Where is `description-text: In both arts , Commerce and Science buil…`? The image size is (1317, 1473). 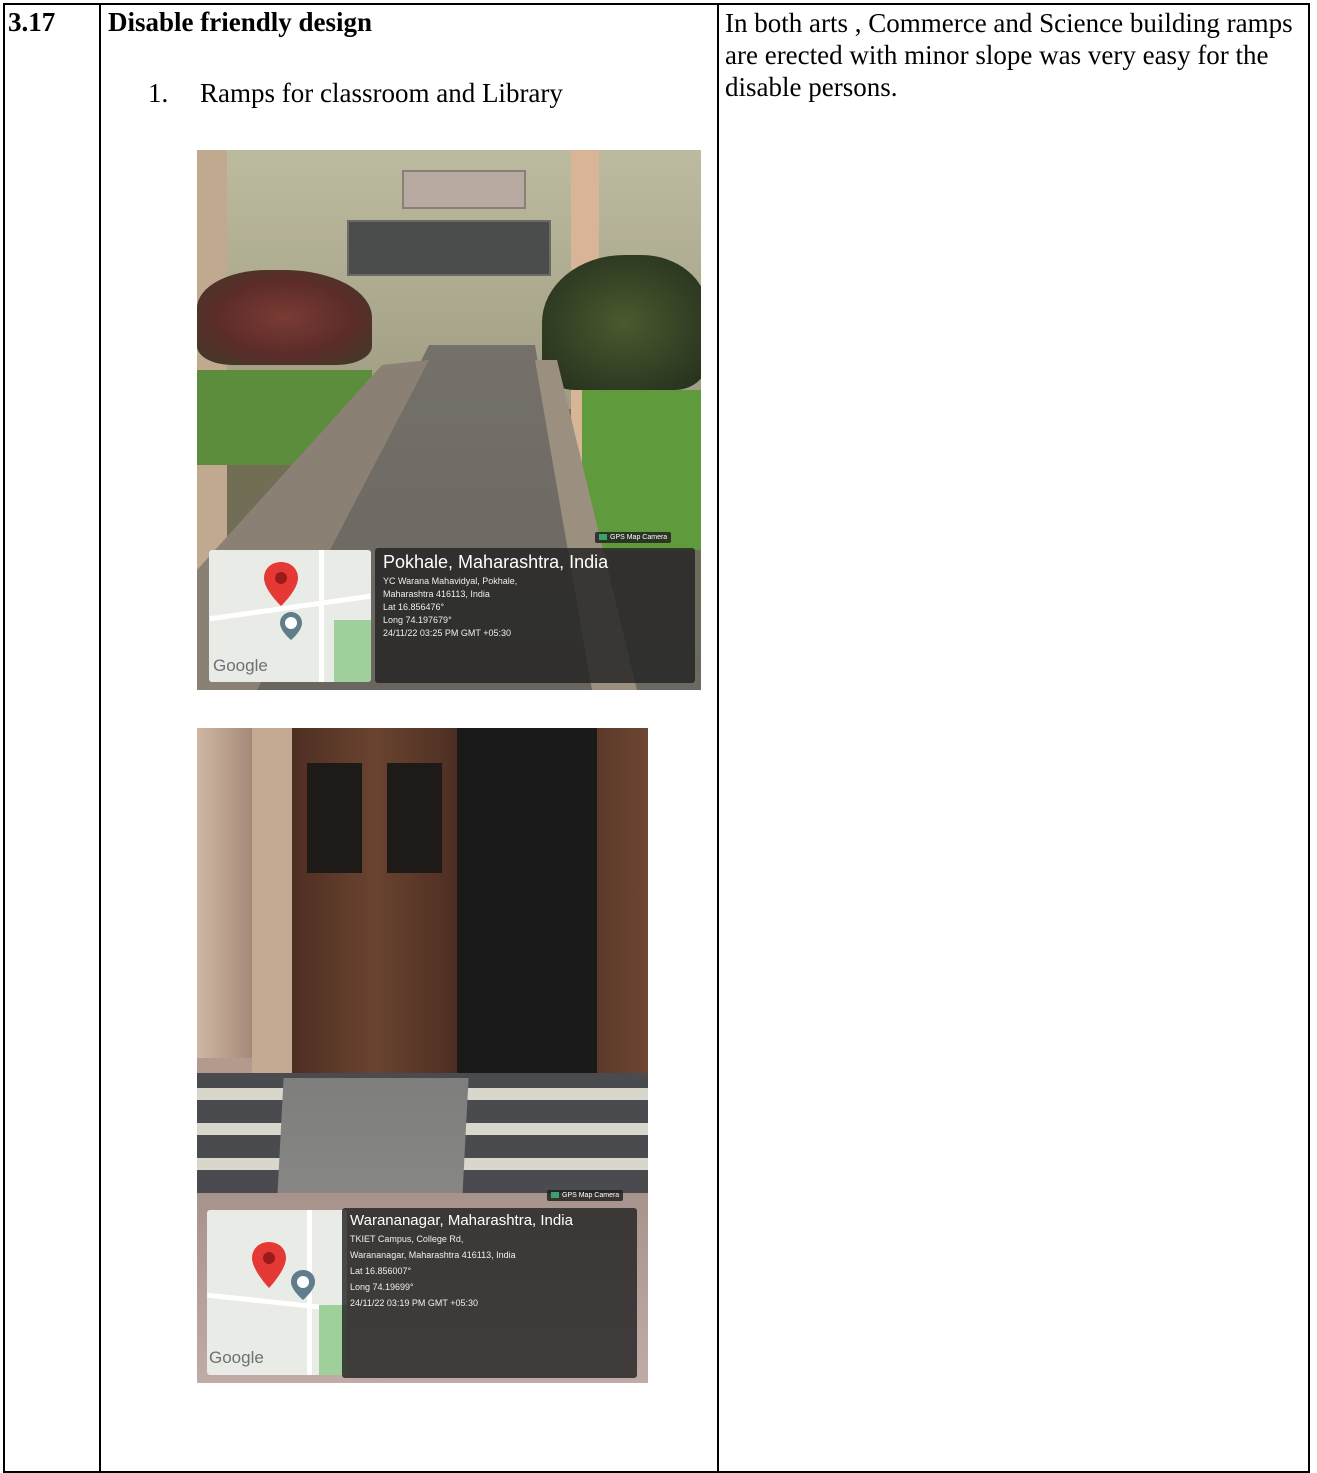 description-text: In both arts , Commerce and Science buil… is located at coordinates (1009, 55).